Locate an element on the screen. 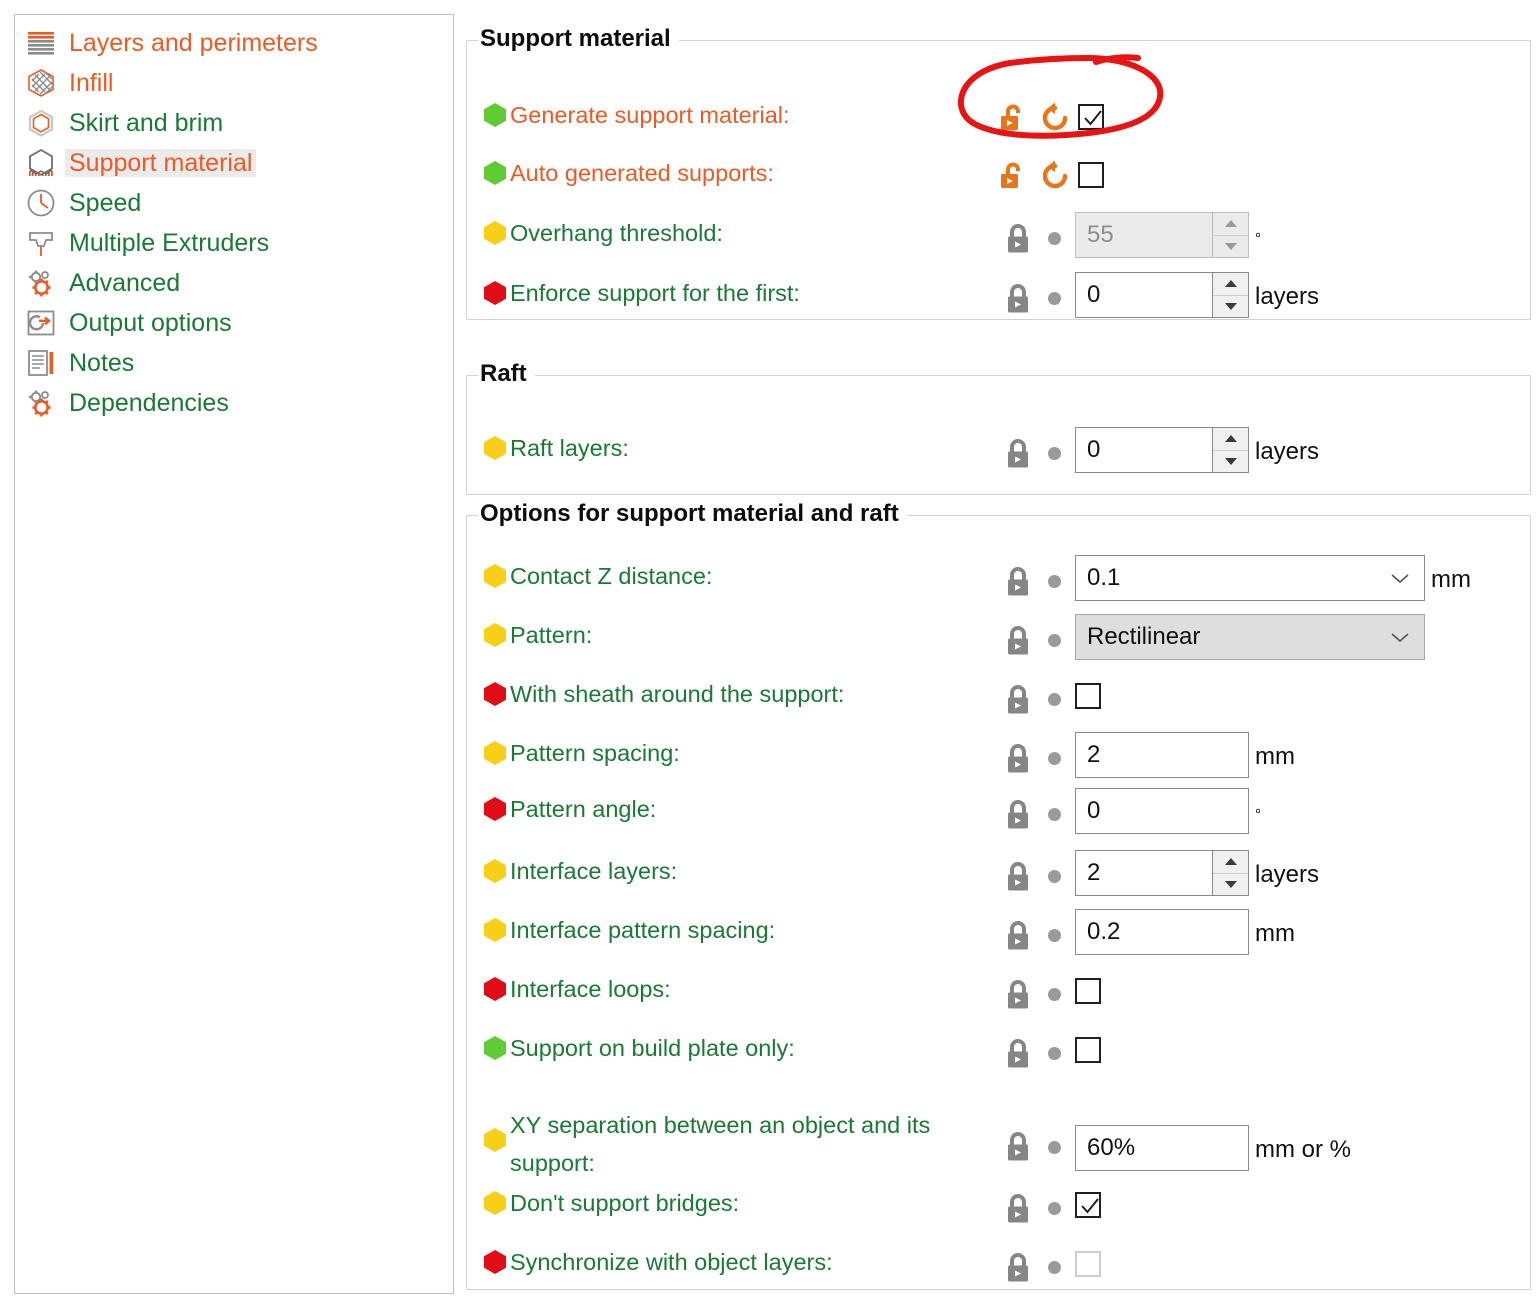 The width and height of the screenshot is (1537, 1308). level-indicator-red-icon is located at coordinates (495, 989).